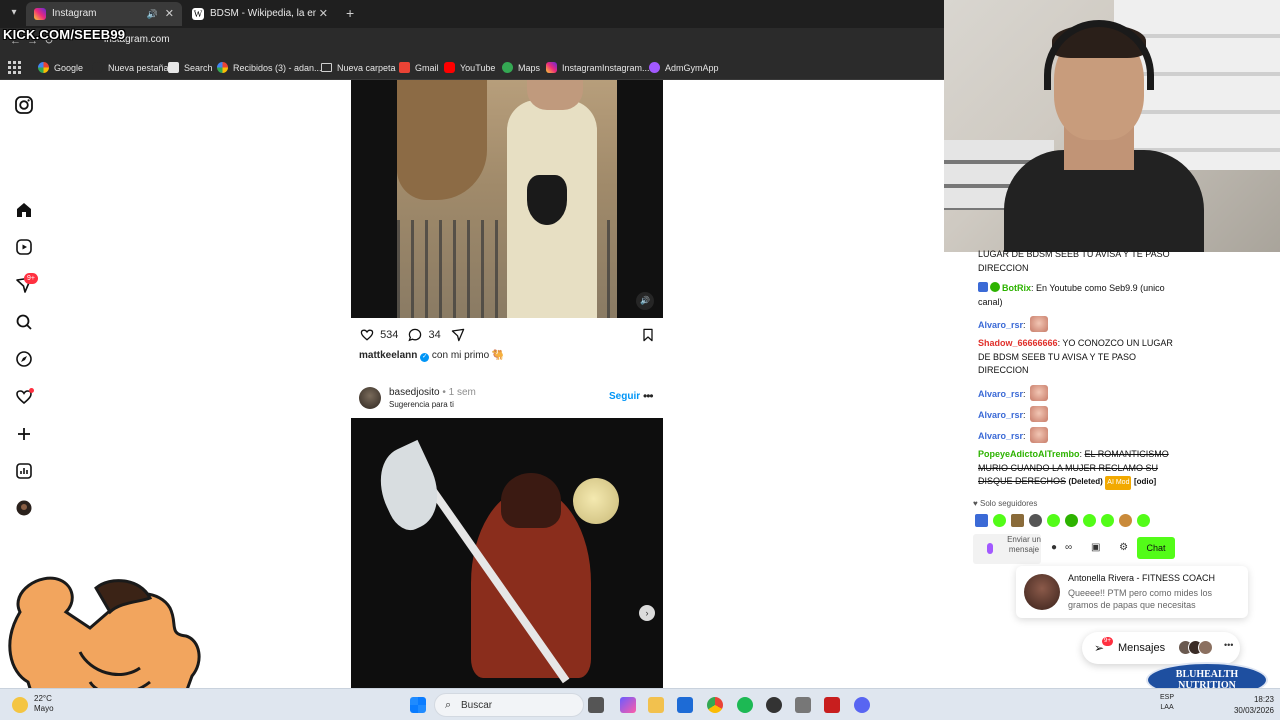 This screenshot has width=1280, height=720. Describe the element at coordinates (995, 287) in the screenshot. I see `verified-icon` at that location.